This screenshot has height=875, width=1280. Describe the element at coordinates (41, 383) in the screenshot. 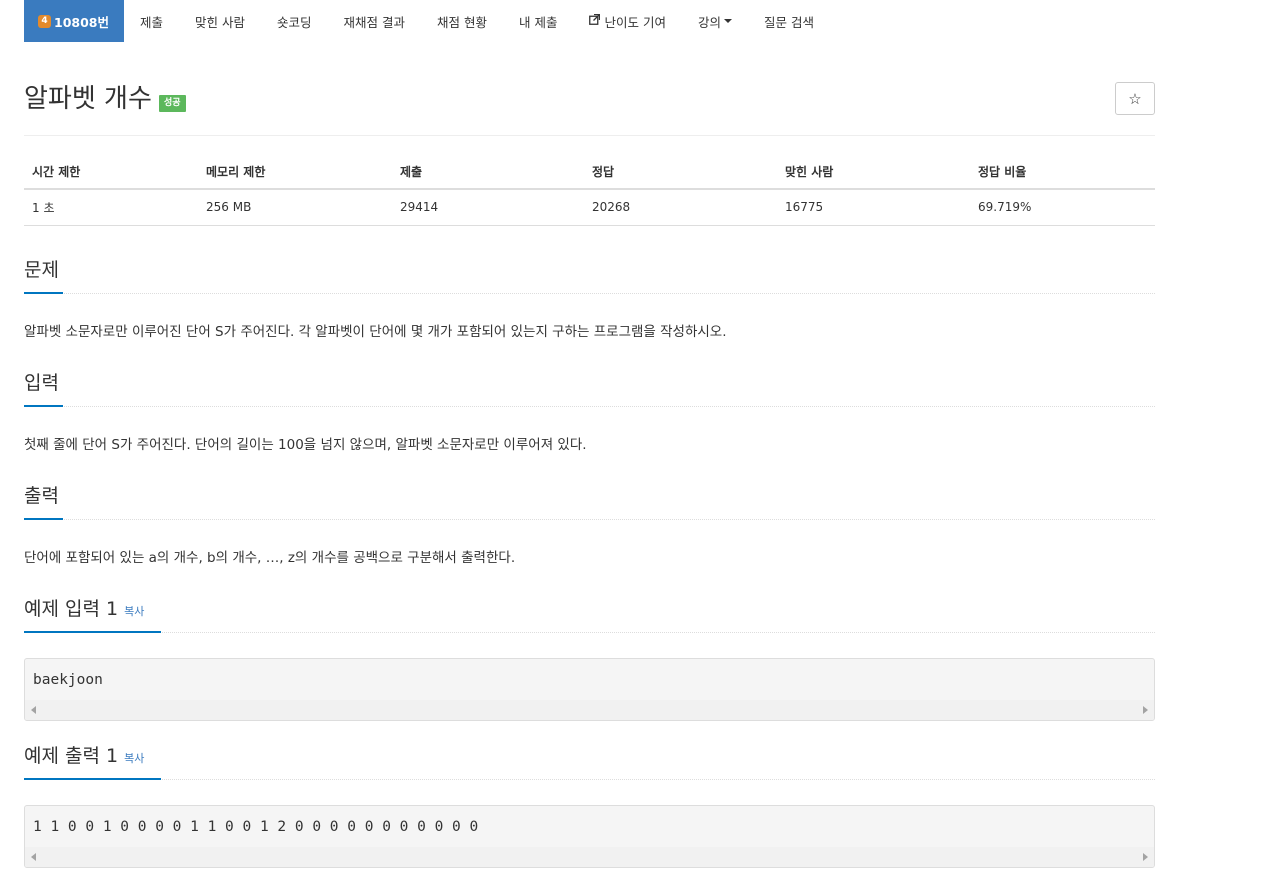

I see `section-title: 입력` at that location.